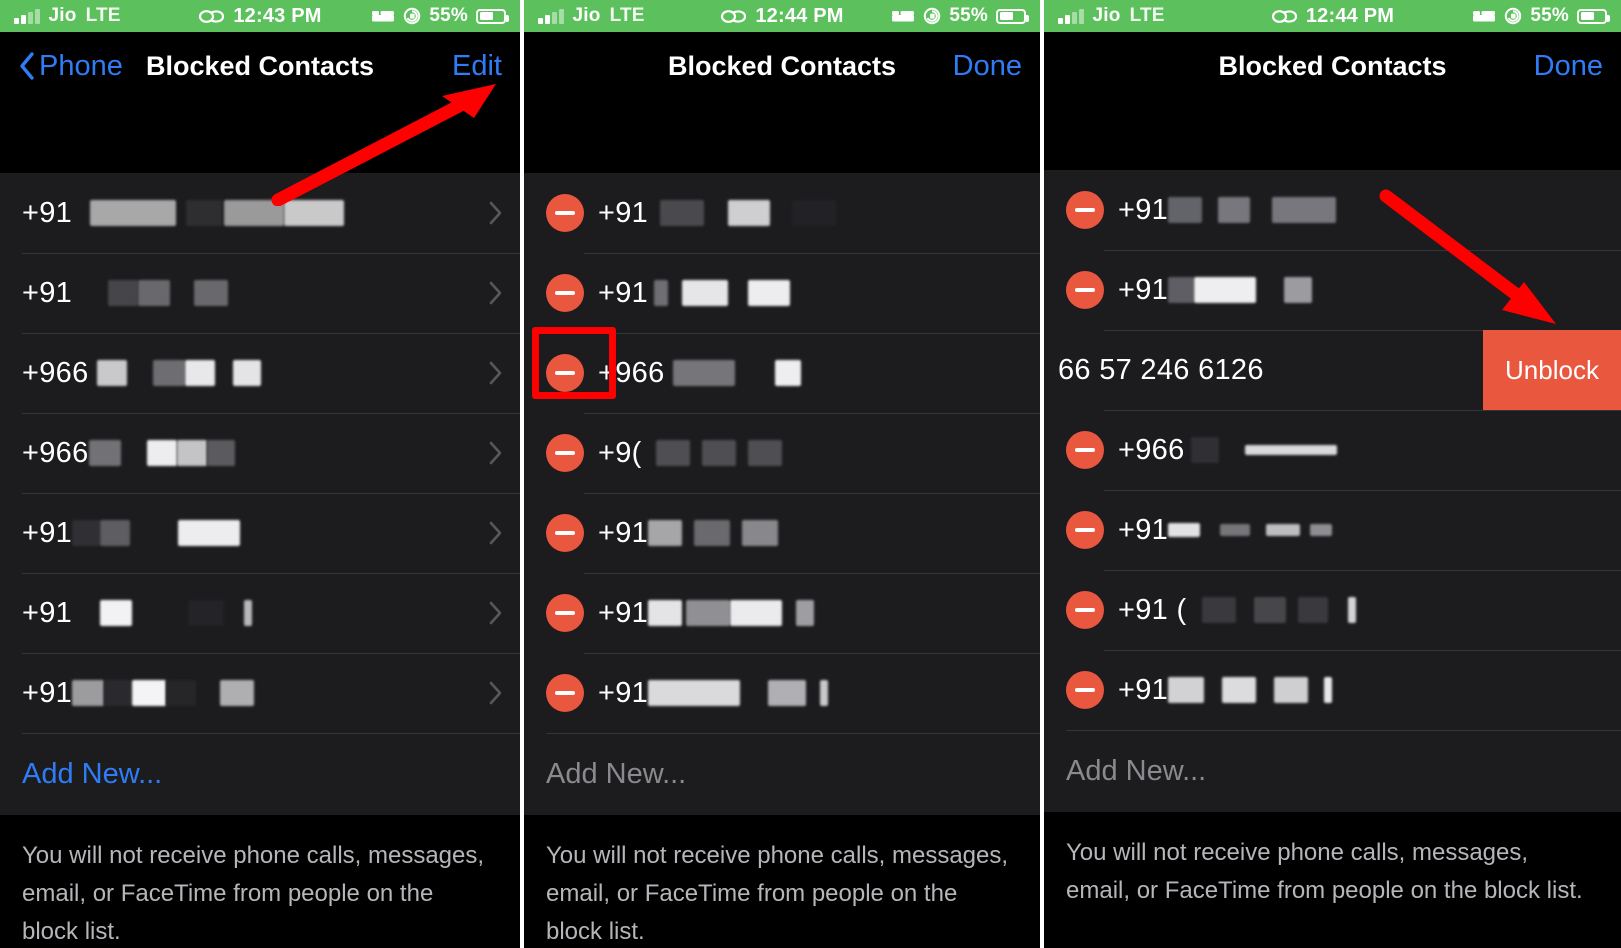  Describe the element at coordinates (1484, 15) in the screenshot. I see `bed-sleep-icon` at that location.